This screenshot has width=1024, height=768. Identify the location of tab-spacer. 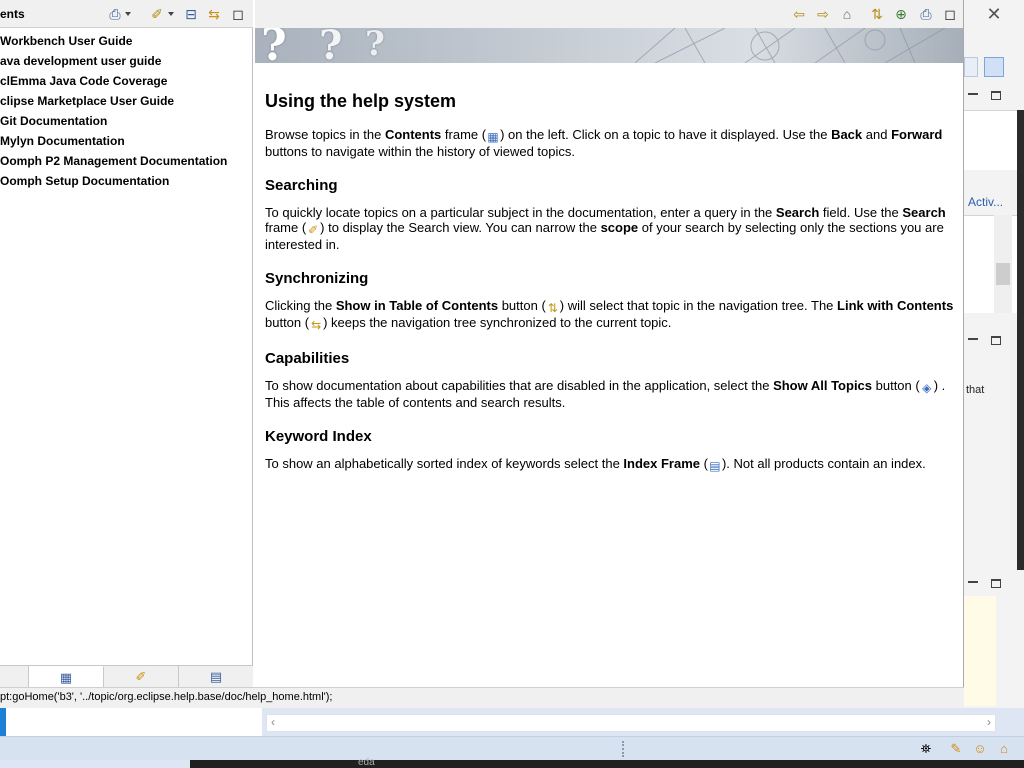
(14, 677).